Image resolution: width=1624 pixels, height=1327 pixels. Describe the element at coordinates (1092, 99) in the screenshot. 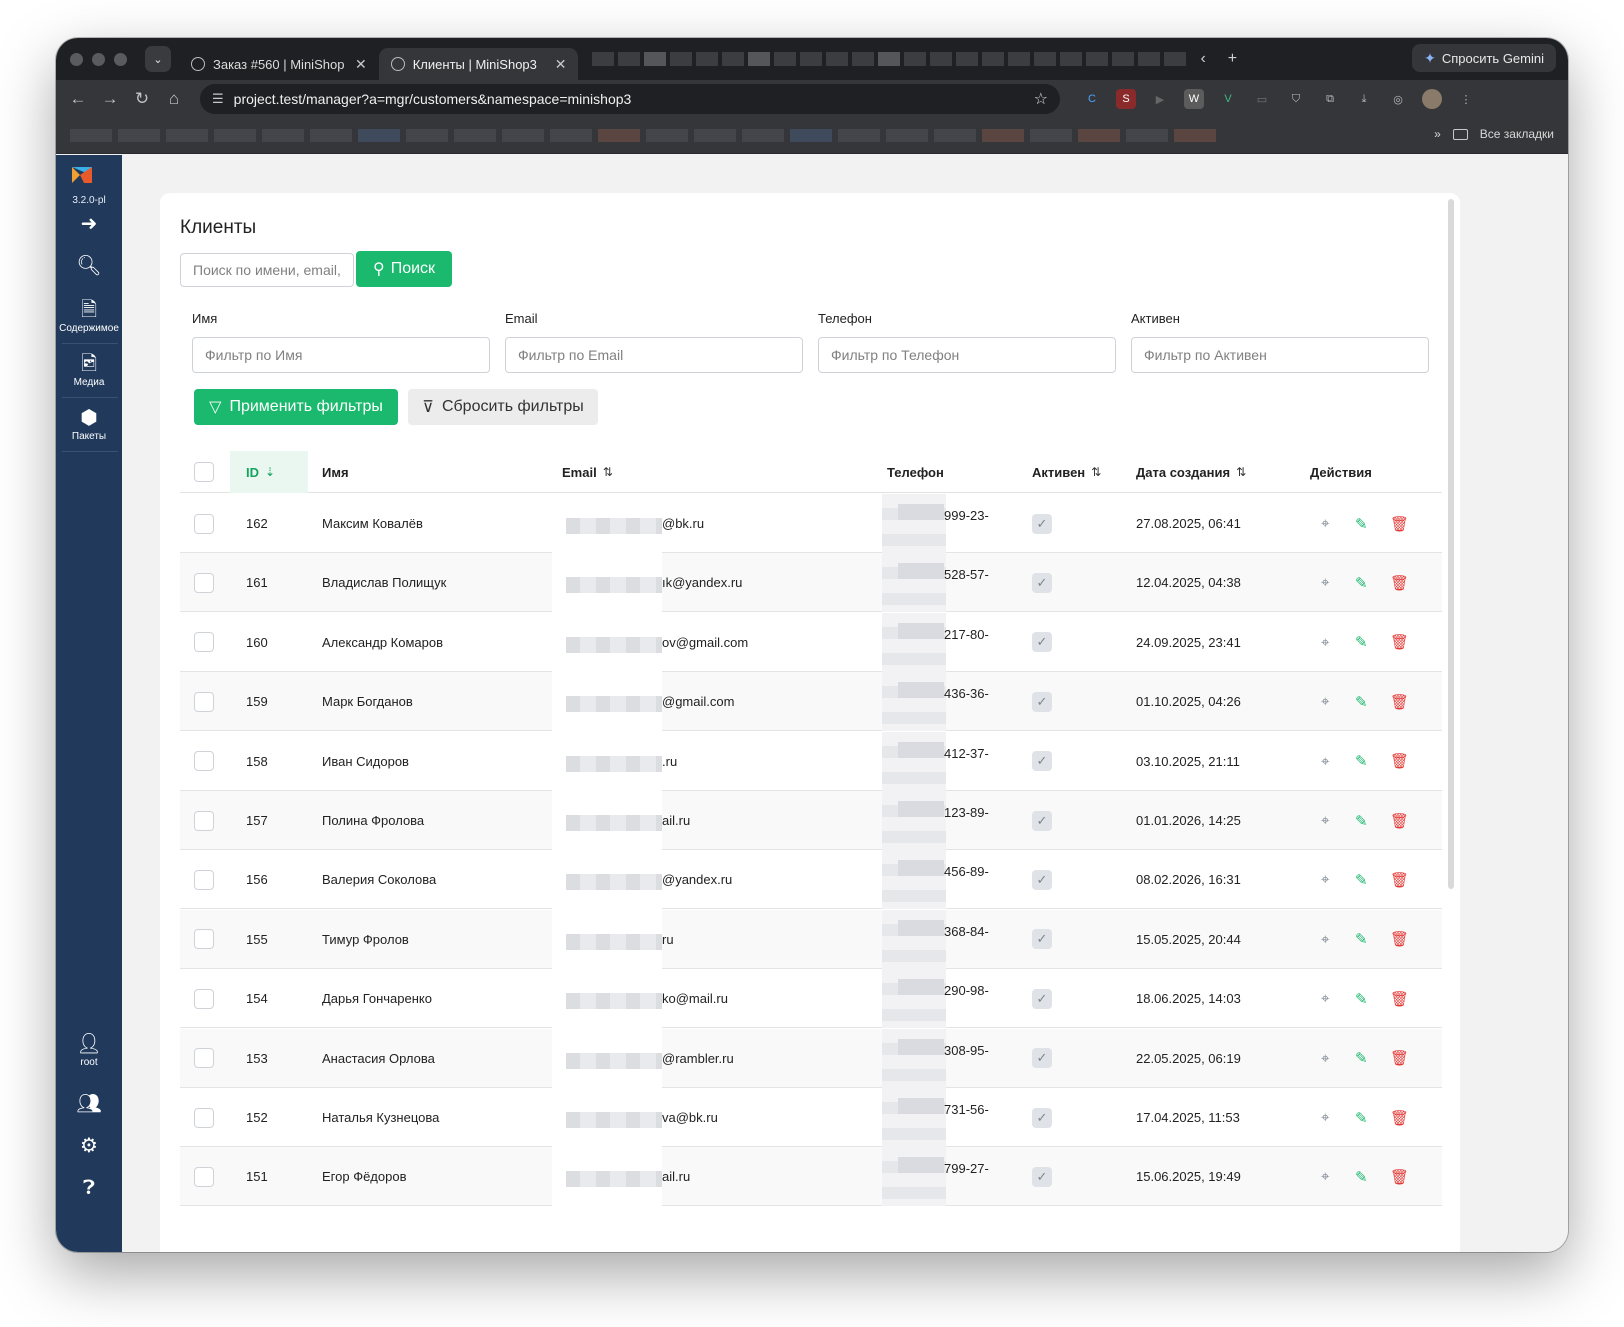

I see `extension-c-icon: C` at that location.